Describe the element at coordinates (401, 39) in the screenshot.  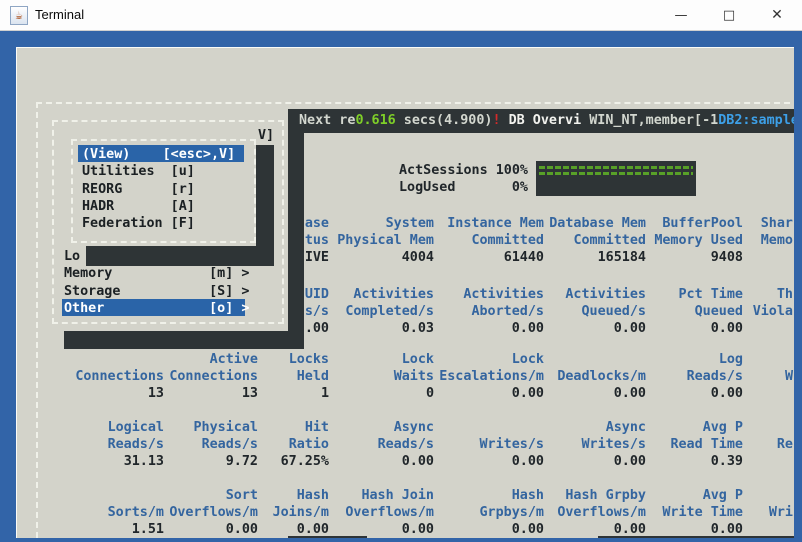
I see `window-frame-top` at that location.